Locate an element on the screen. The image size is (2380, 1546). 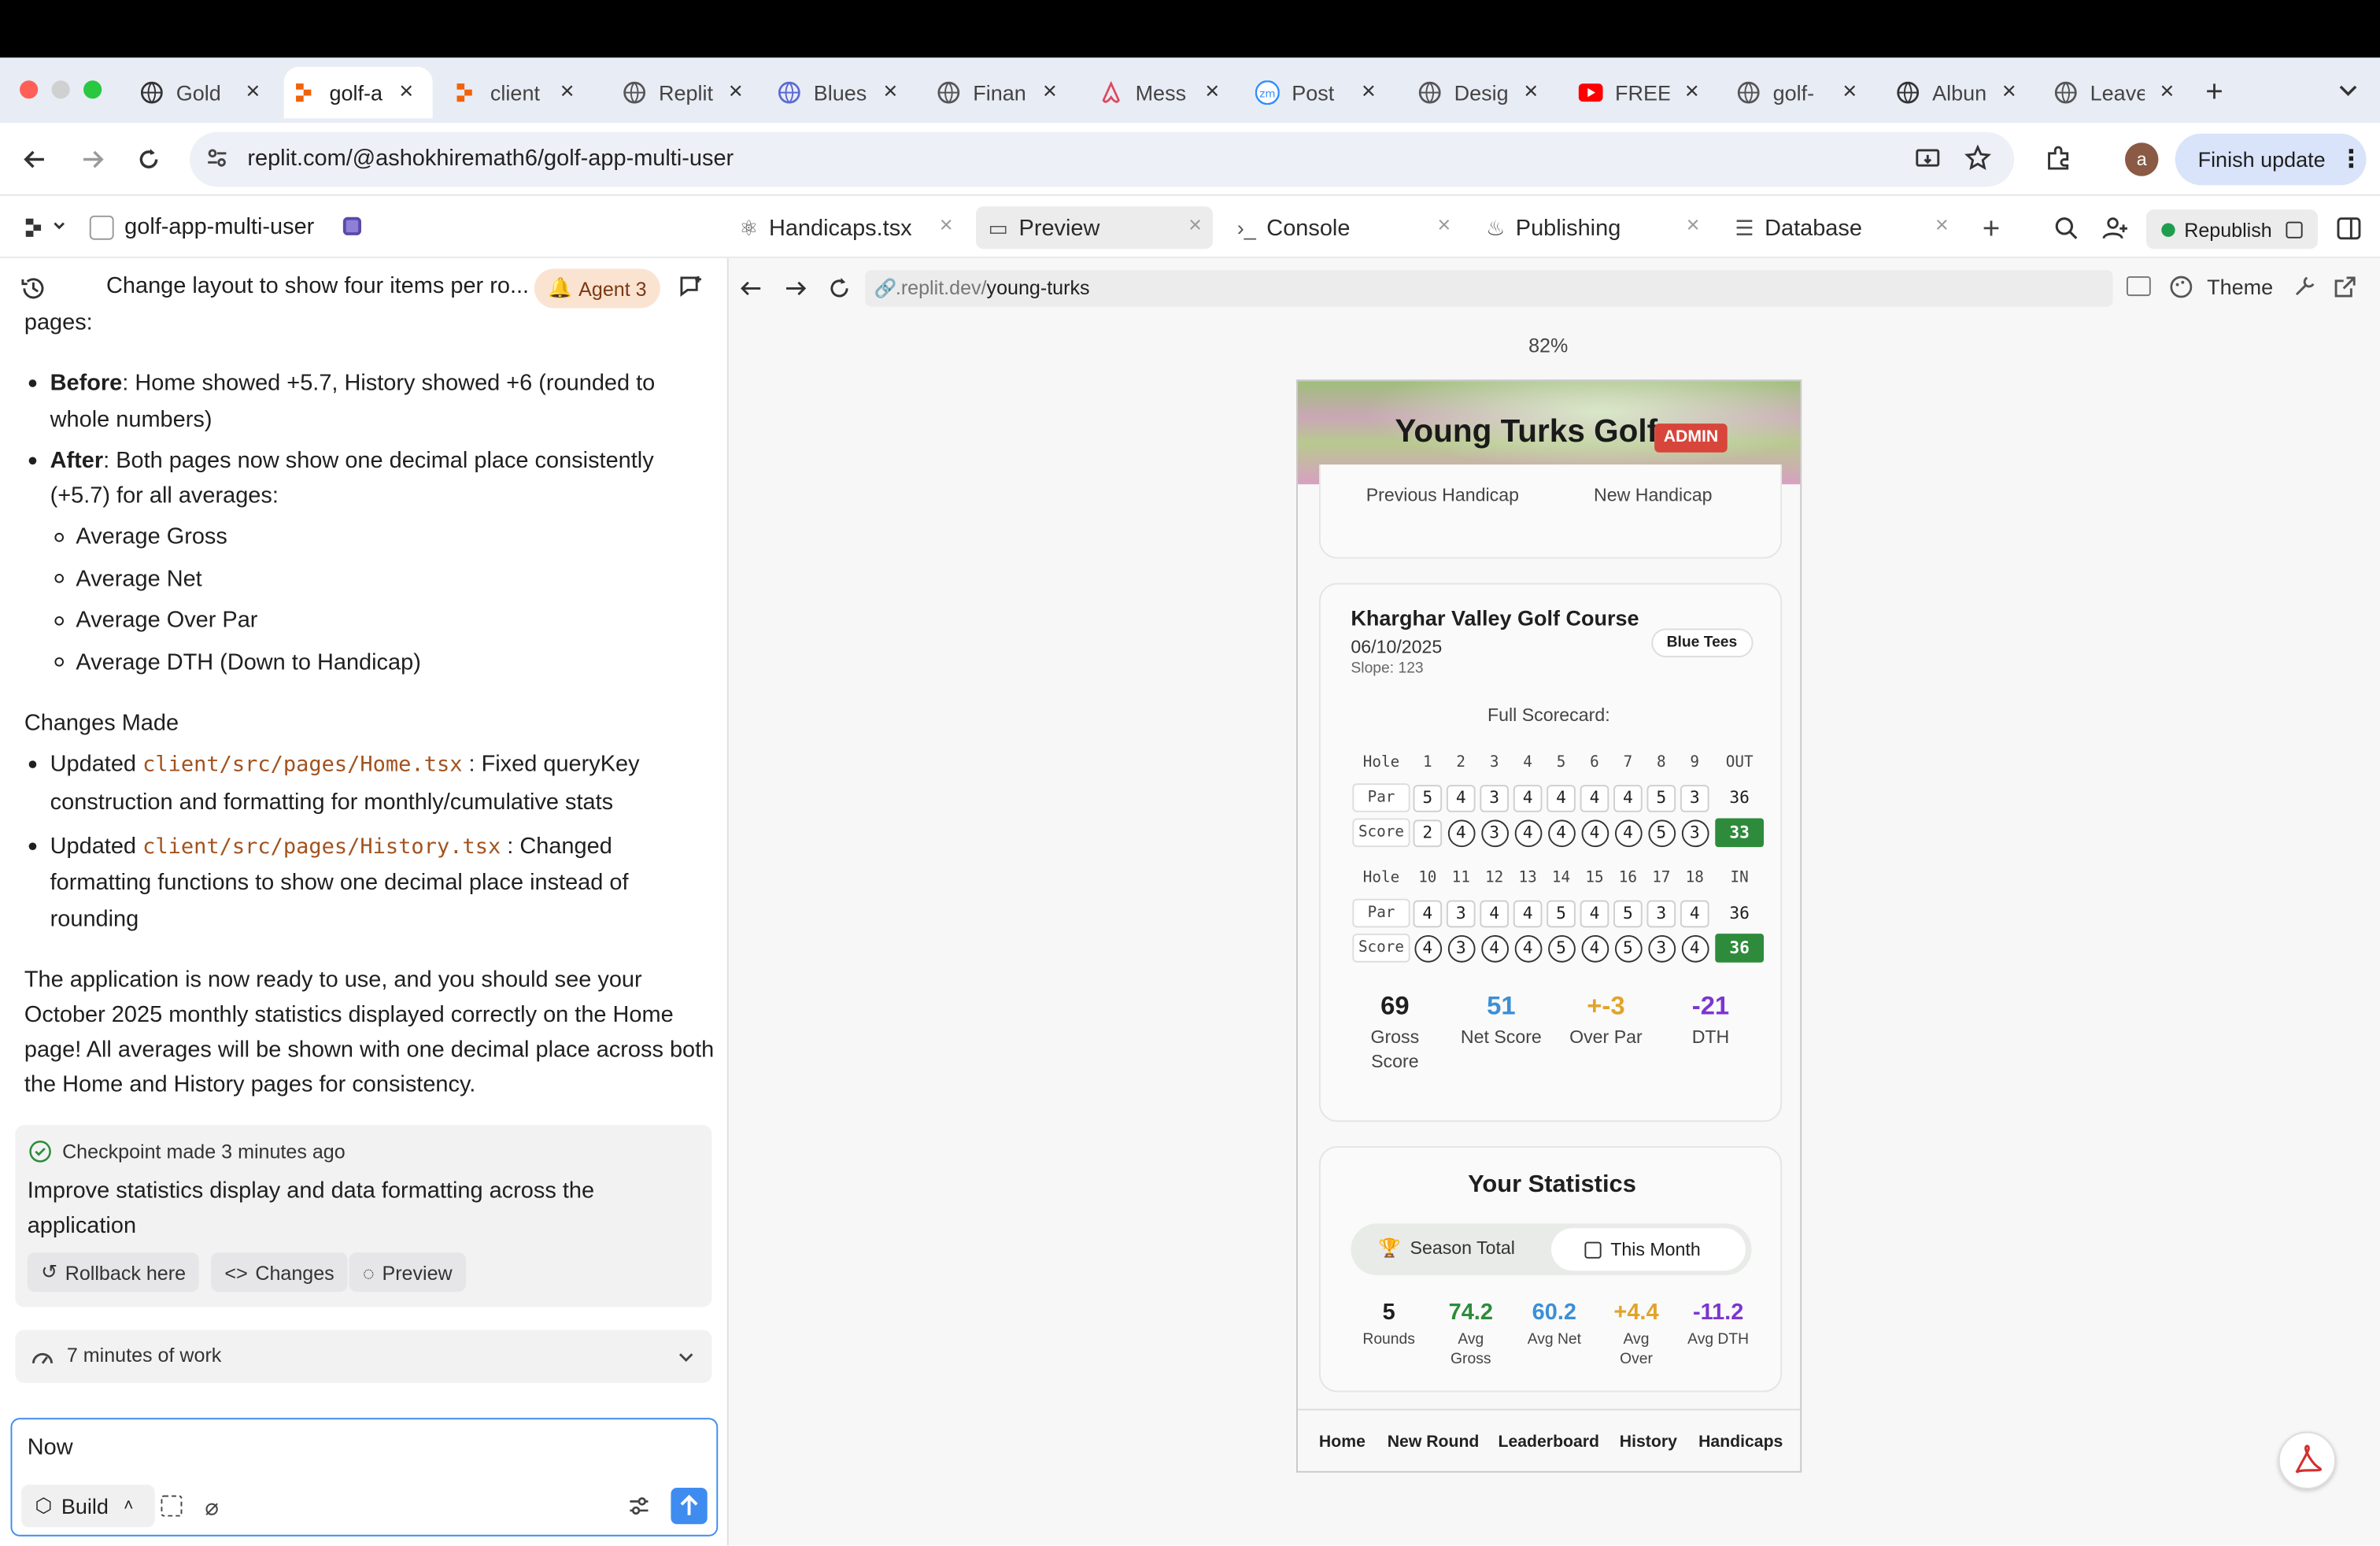
profile-avatar: a is located at coordinates (2141, 159).